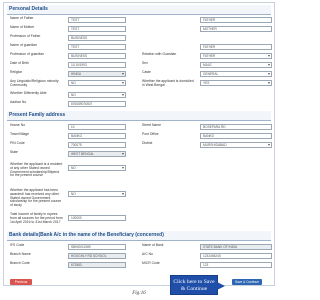  Describe the element at coordinates (141, 38) in the screenshot. I see `row-profession-father: Profession of Father BUSINESS` at that location.